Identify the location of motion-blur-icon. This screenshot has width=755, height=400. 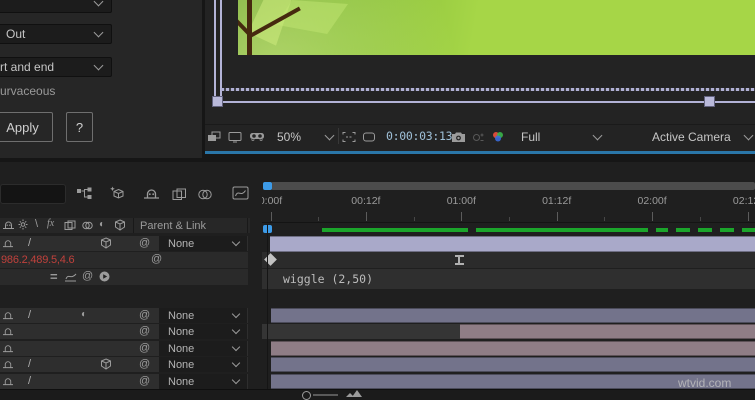
(205, 194).